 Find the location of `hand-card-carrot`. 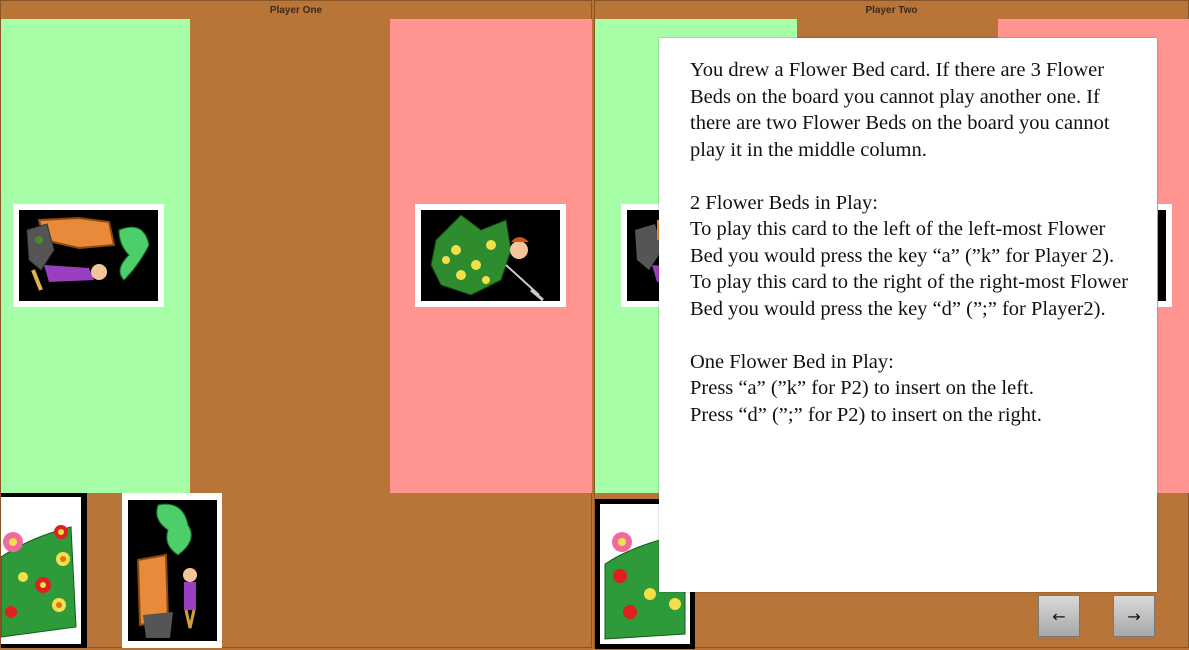

hand-card-carrot is located at coordinates (172, 570).